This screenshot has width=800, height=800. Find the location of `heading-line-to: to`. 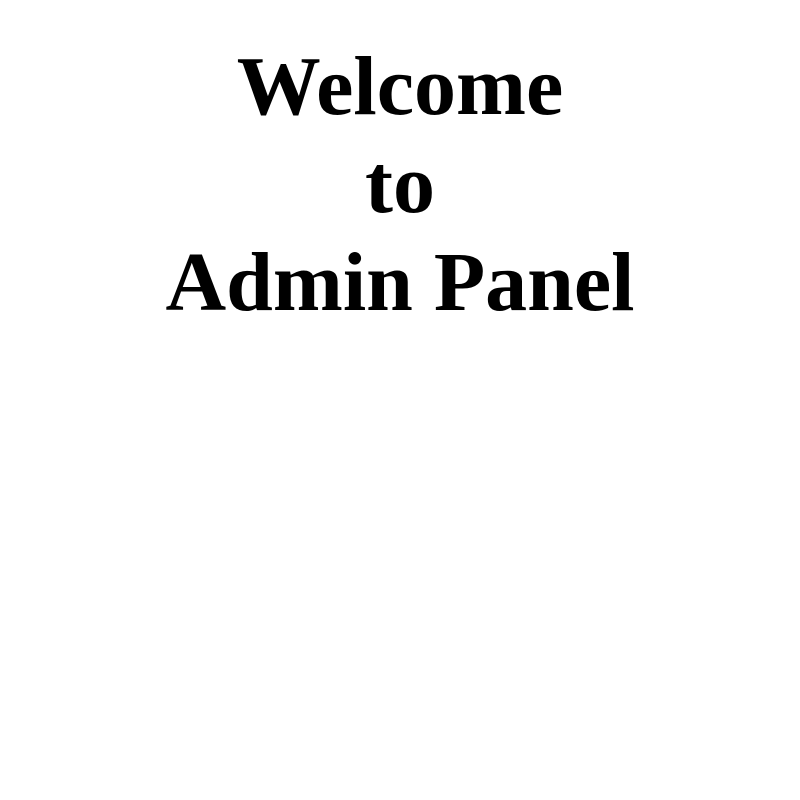

heading-line-to: to is located at coordinates (400, 184).